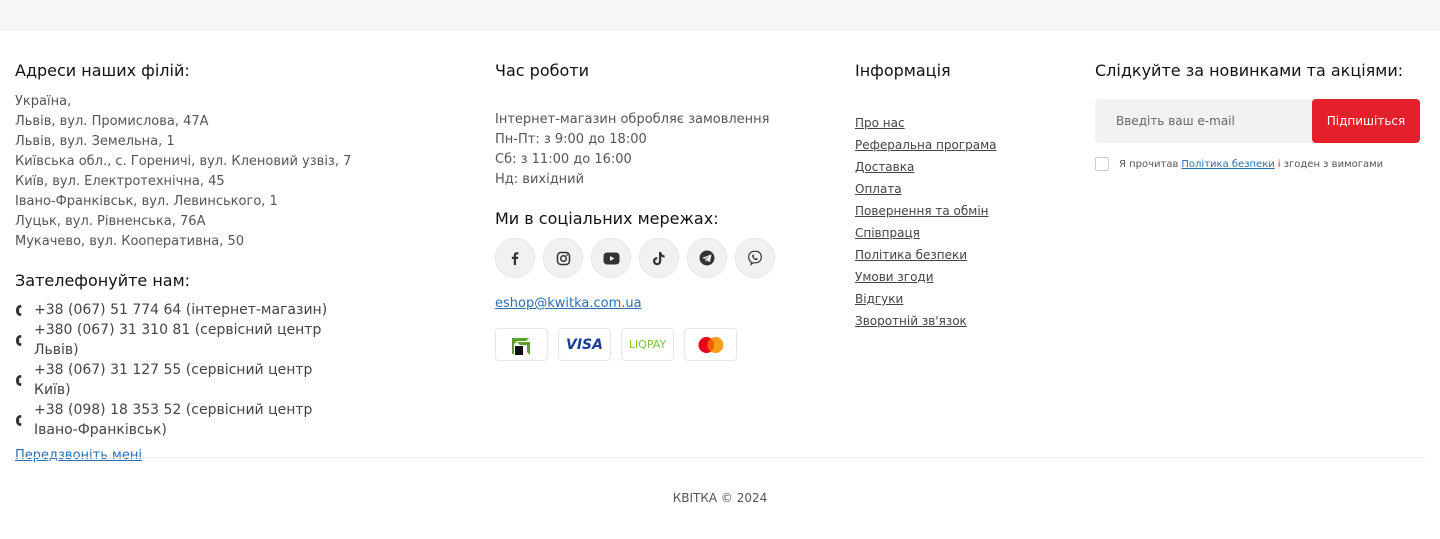 The height and width of the screenshot is (539, 1440). Describe the element at coordinates (710, 344) in the screenshot. I see `mastercard-logo` at that location.